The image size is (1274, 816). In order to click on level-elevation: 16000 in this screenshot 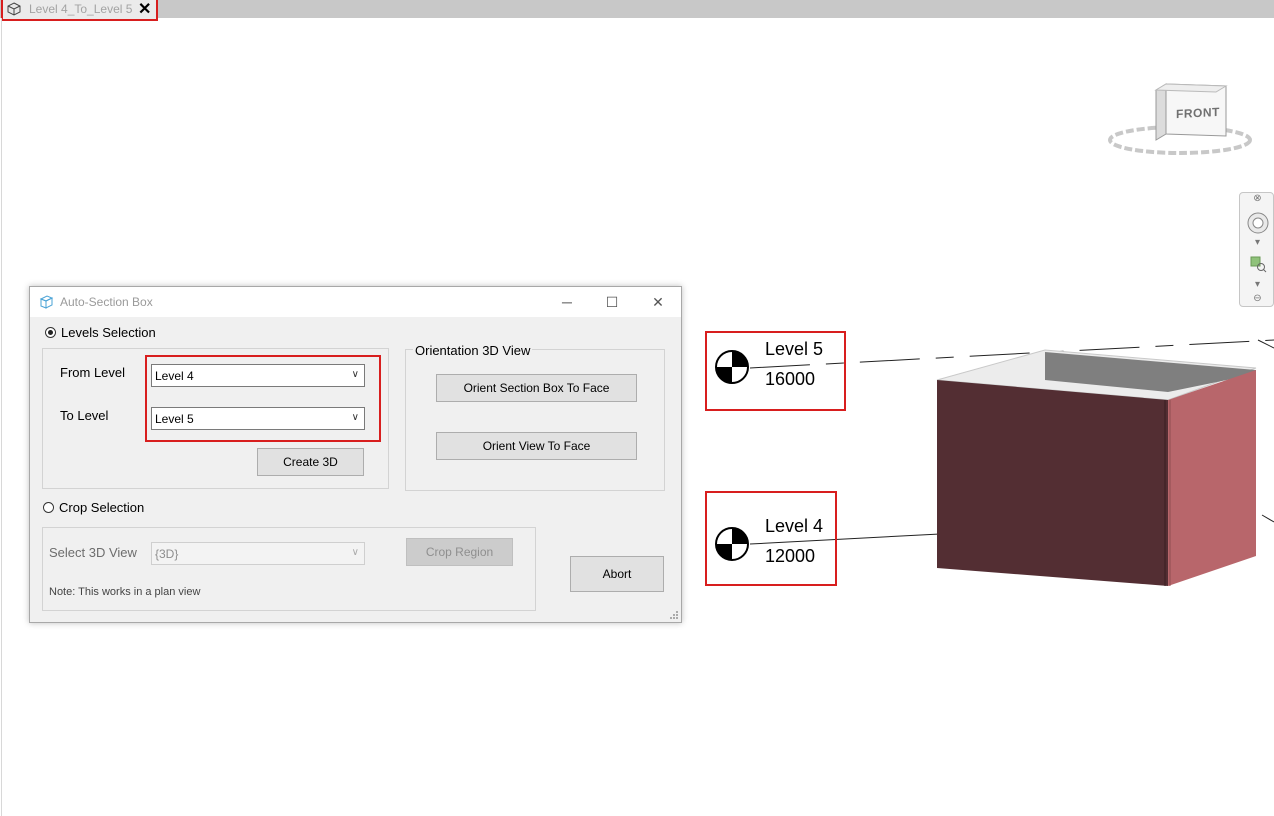, I will do `click(790, 379)`.